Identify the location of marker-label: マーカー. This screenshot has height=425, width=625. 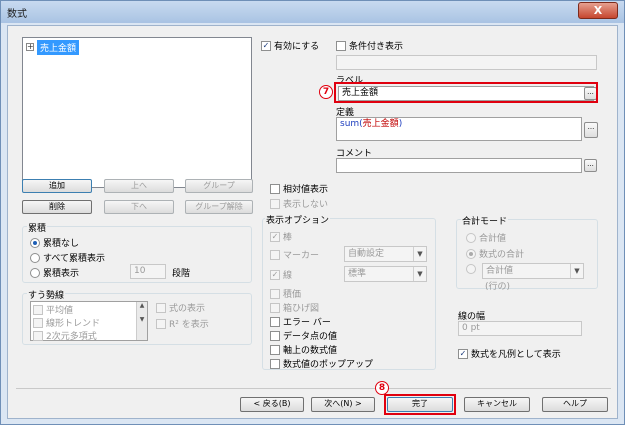
(301, 256).